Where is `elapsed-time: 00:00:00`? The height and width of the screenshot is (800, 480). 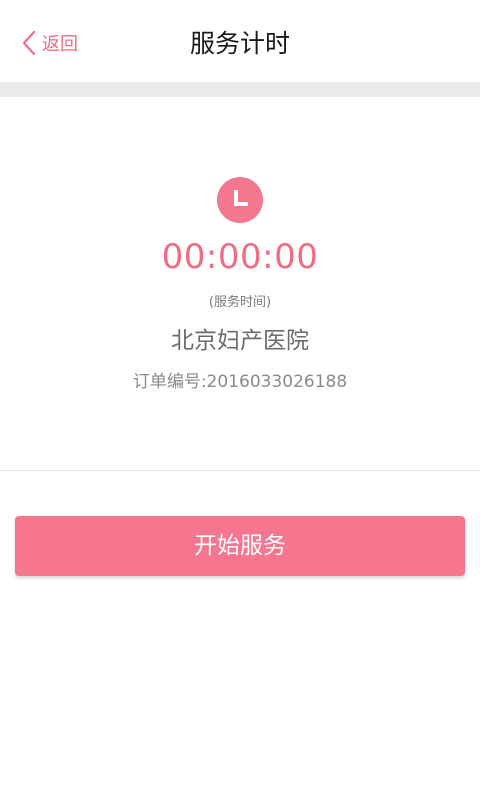
elapsed-time: 00:00:00 is located at coordinates (240, 257).